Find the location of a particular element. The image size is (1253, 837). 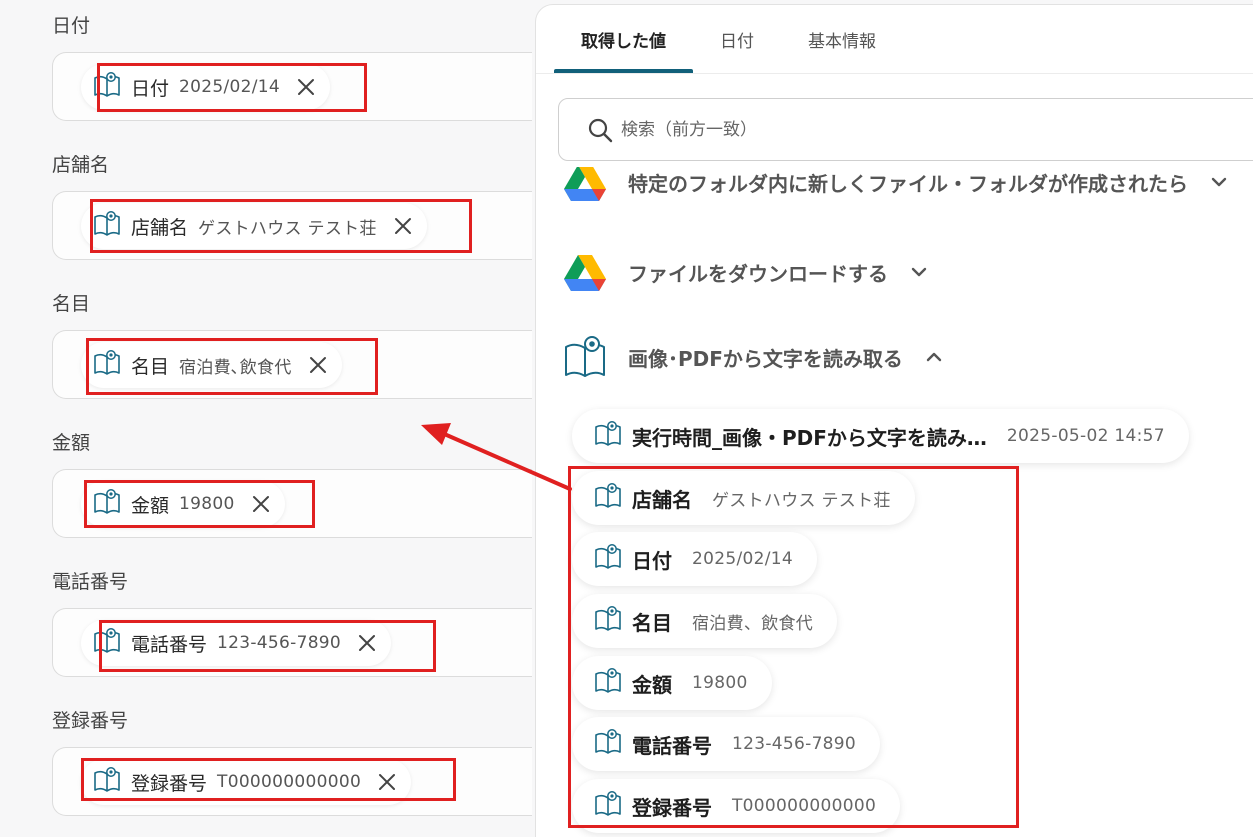

tab-acquired-values: 取得した値 is located at coordinates (623, 39).